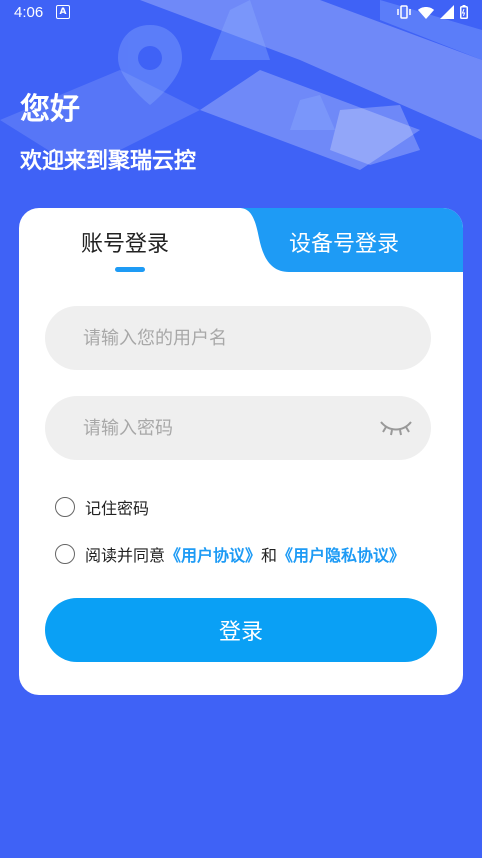  Describe the element at coordinates (344, 242) in the screenshot. I see `tab-device-login: 设备号登录` at that location.